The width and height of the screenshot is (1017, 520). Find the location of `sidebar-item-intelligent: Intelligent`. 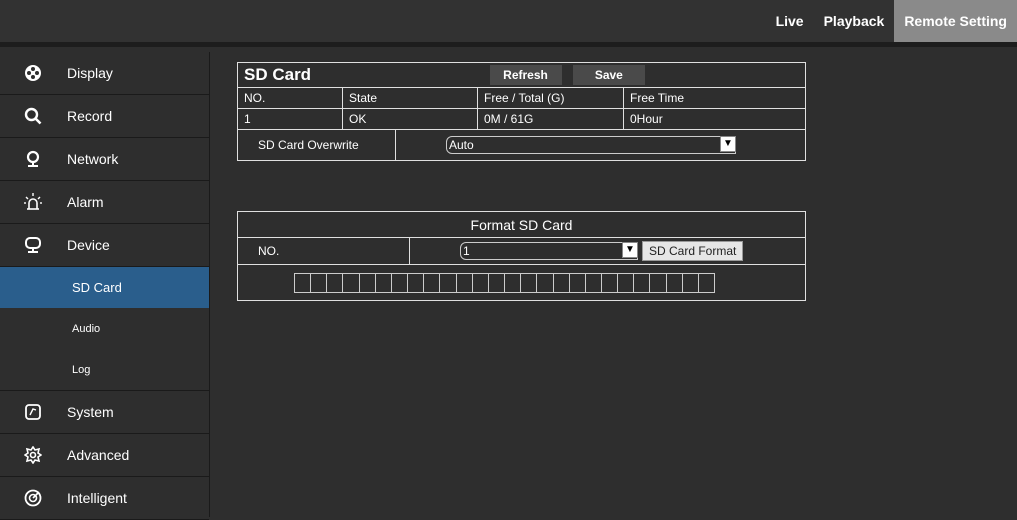

sidebar-item-intelligent: Intelligent is located at coordinates (104, 498).